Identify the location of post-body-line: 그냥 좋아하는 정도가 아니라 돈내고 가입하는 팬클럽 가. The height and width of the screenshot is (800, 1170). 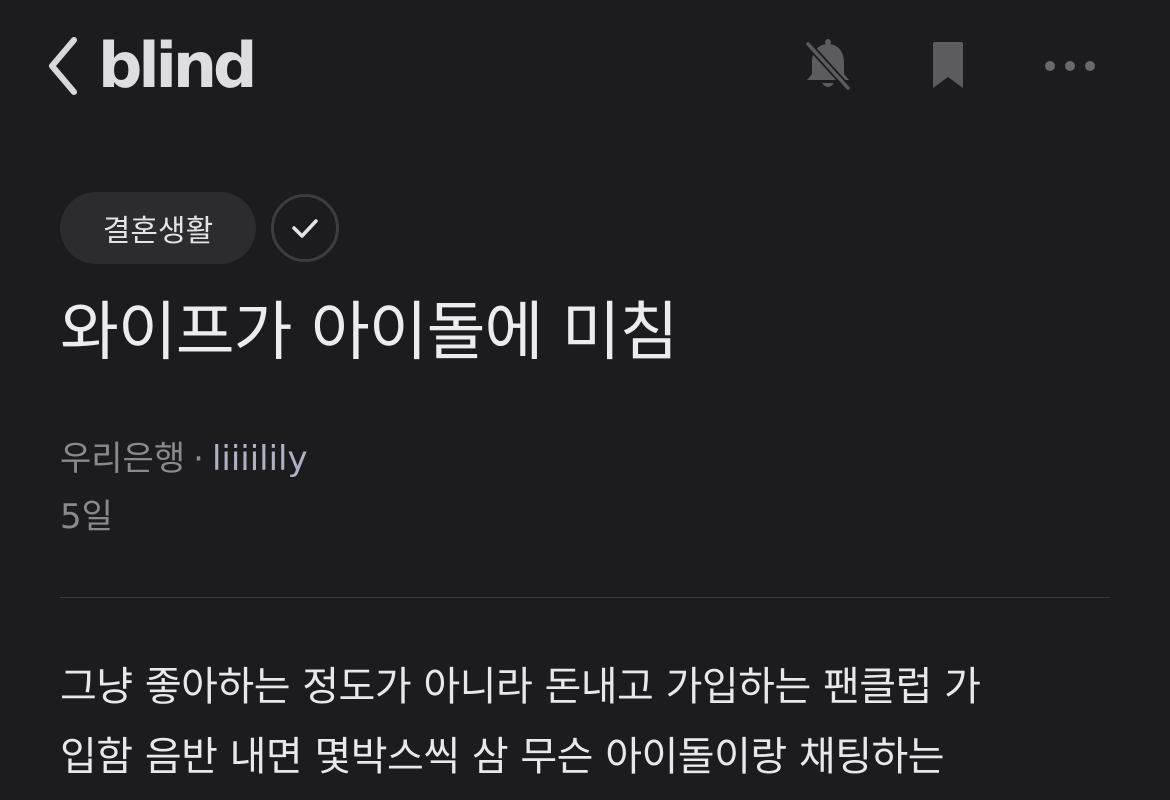
(520, 687).